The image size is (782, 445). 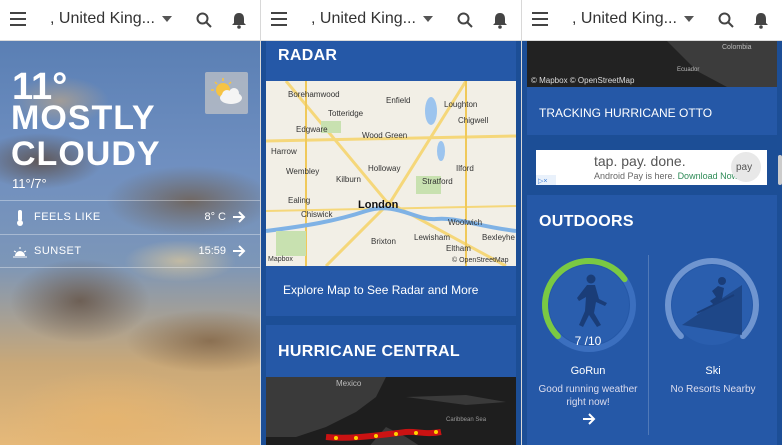 What do you see at coordinates (383, 241) in the screenshot?
I see `map-label: Brixton` at bounding box center [383, 241].